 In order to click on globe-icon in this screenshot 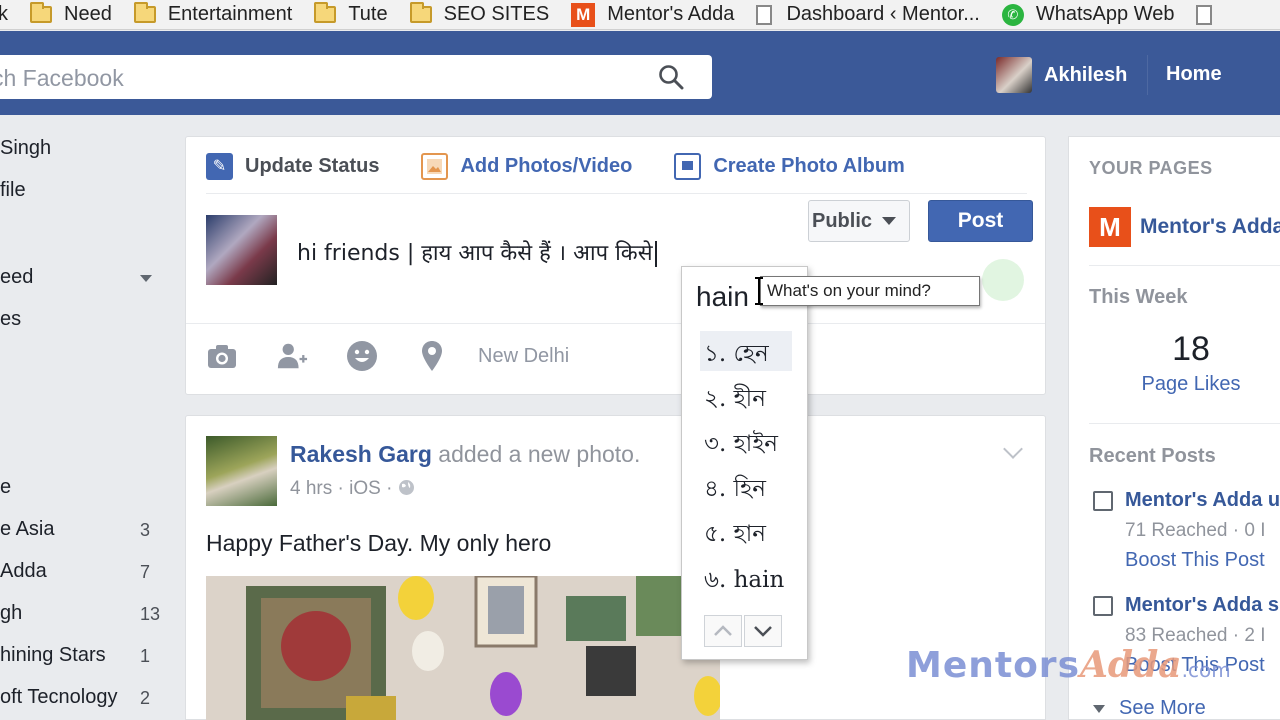, I will do `click(406, 487)`.